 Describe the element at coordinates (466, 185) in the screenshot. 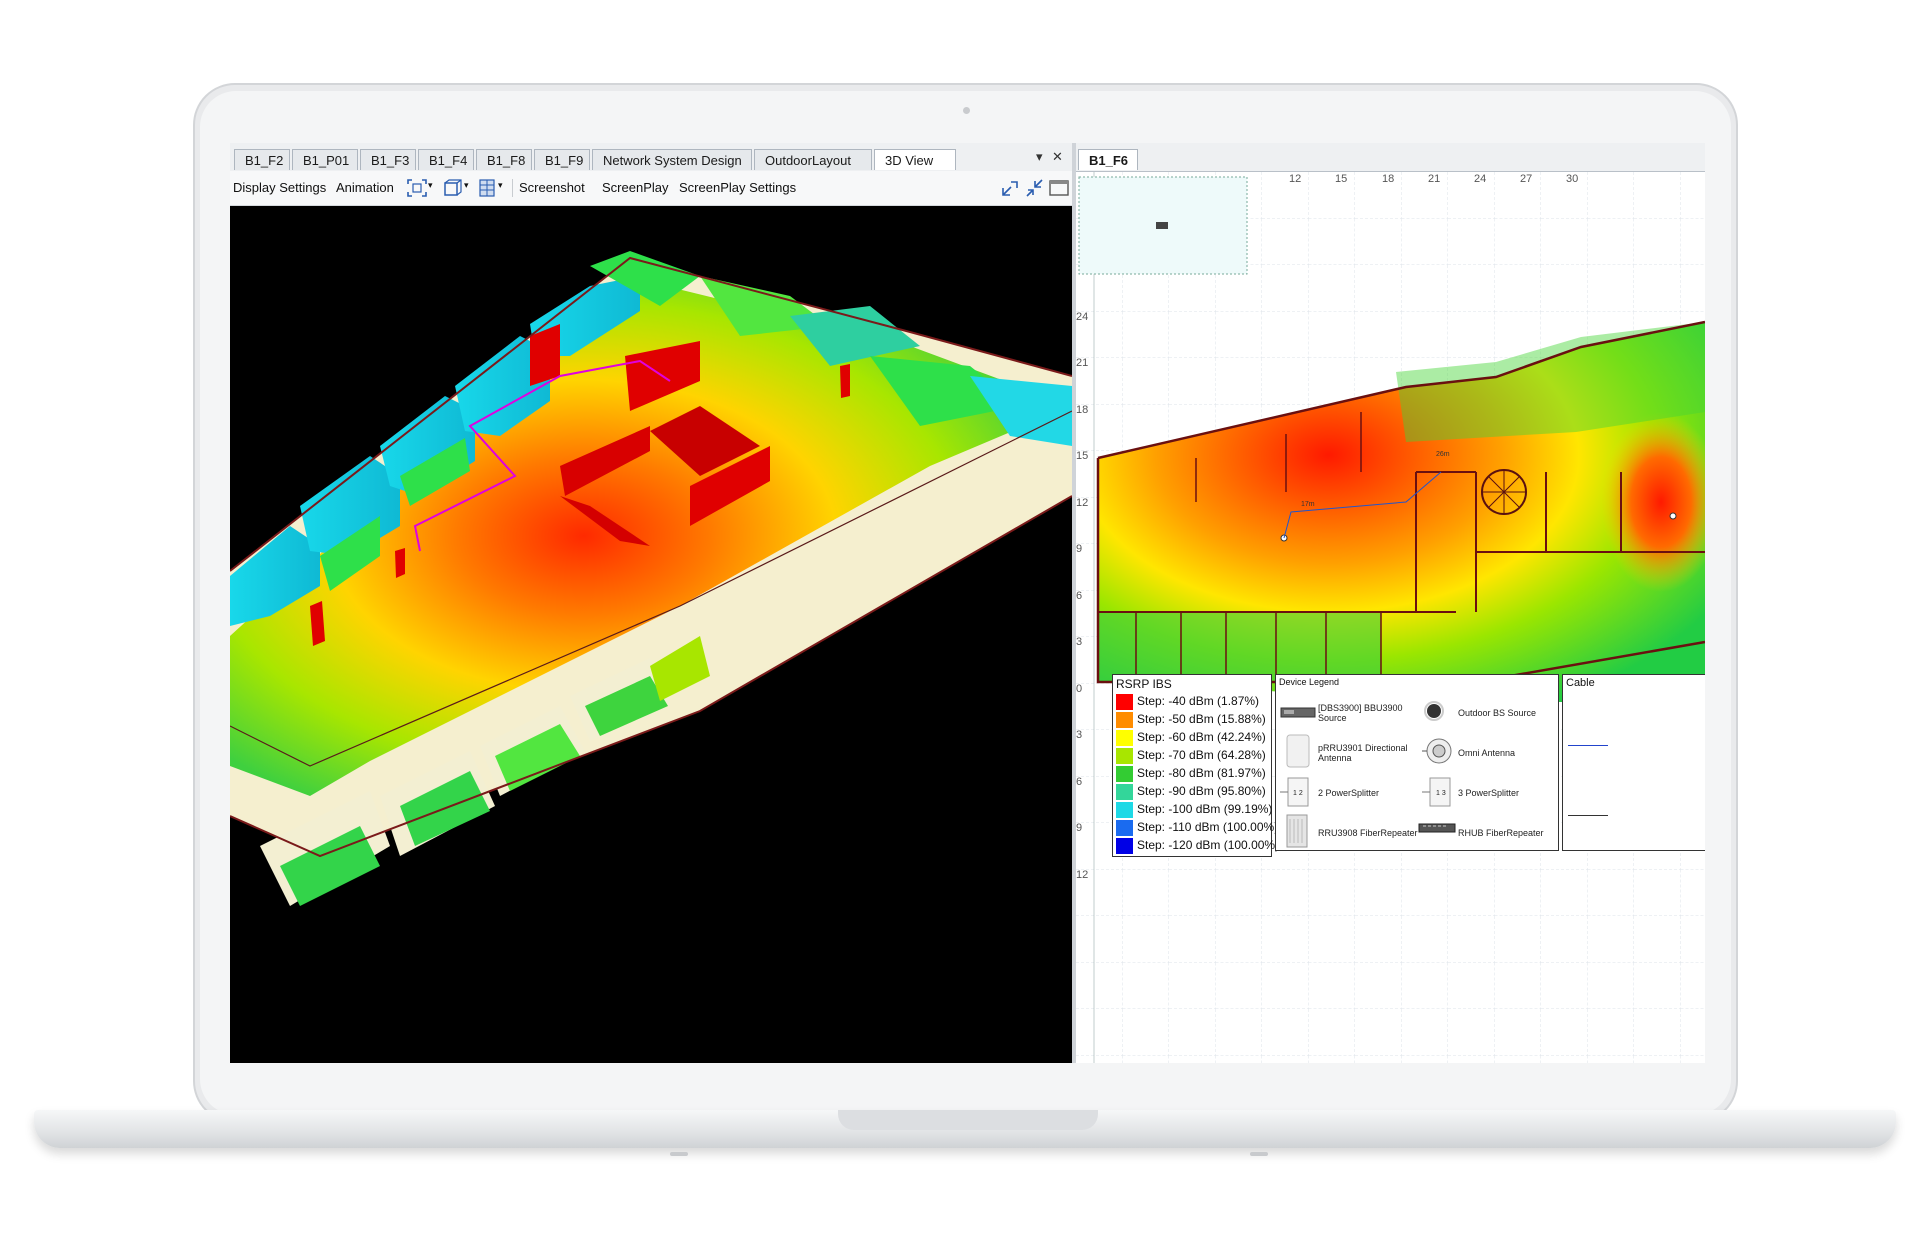

I see `box-view-dropdown-icon: ▾` at that location.